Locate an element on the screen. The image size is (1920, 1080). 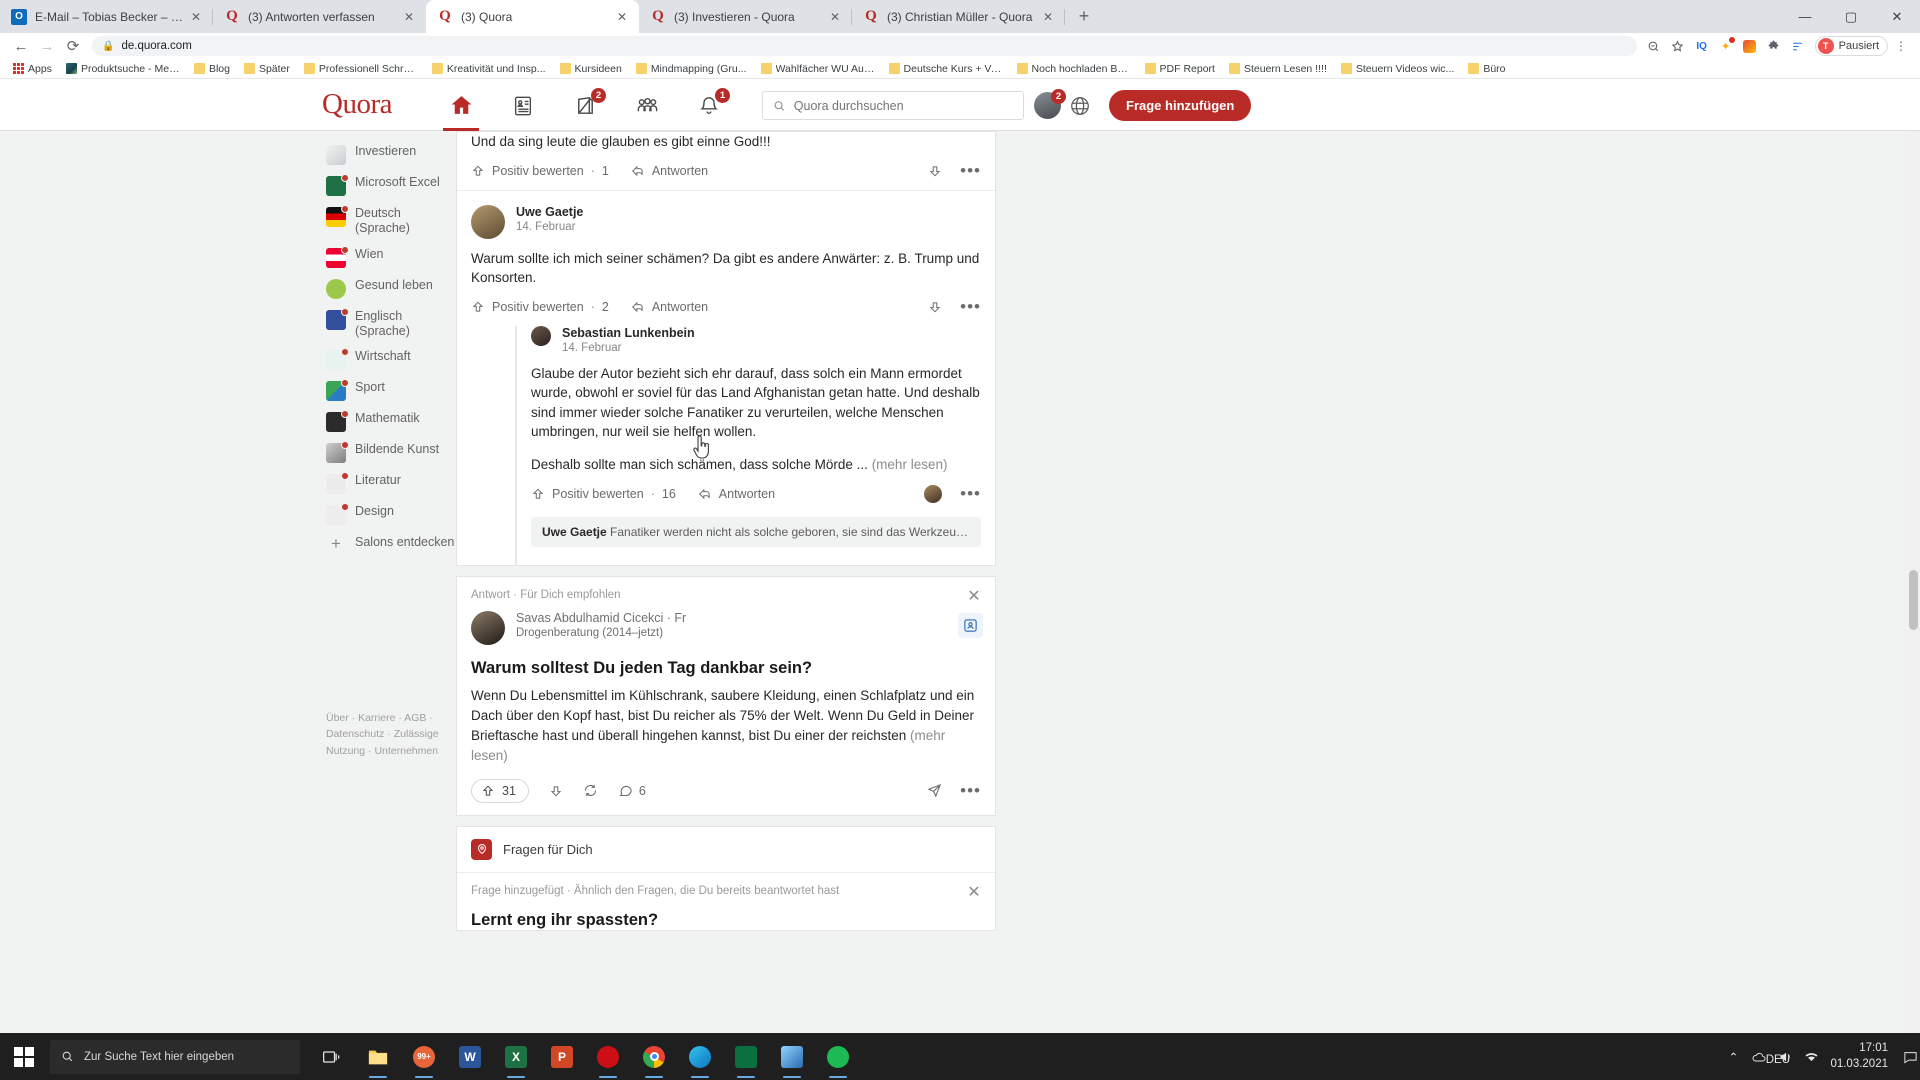
taskbar-clock: 17:01 01.03.2021 is located at coordinates (1862, 1056).